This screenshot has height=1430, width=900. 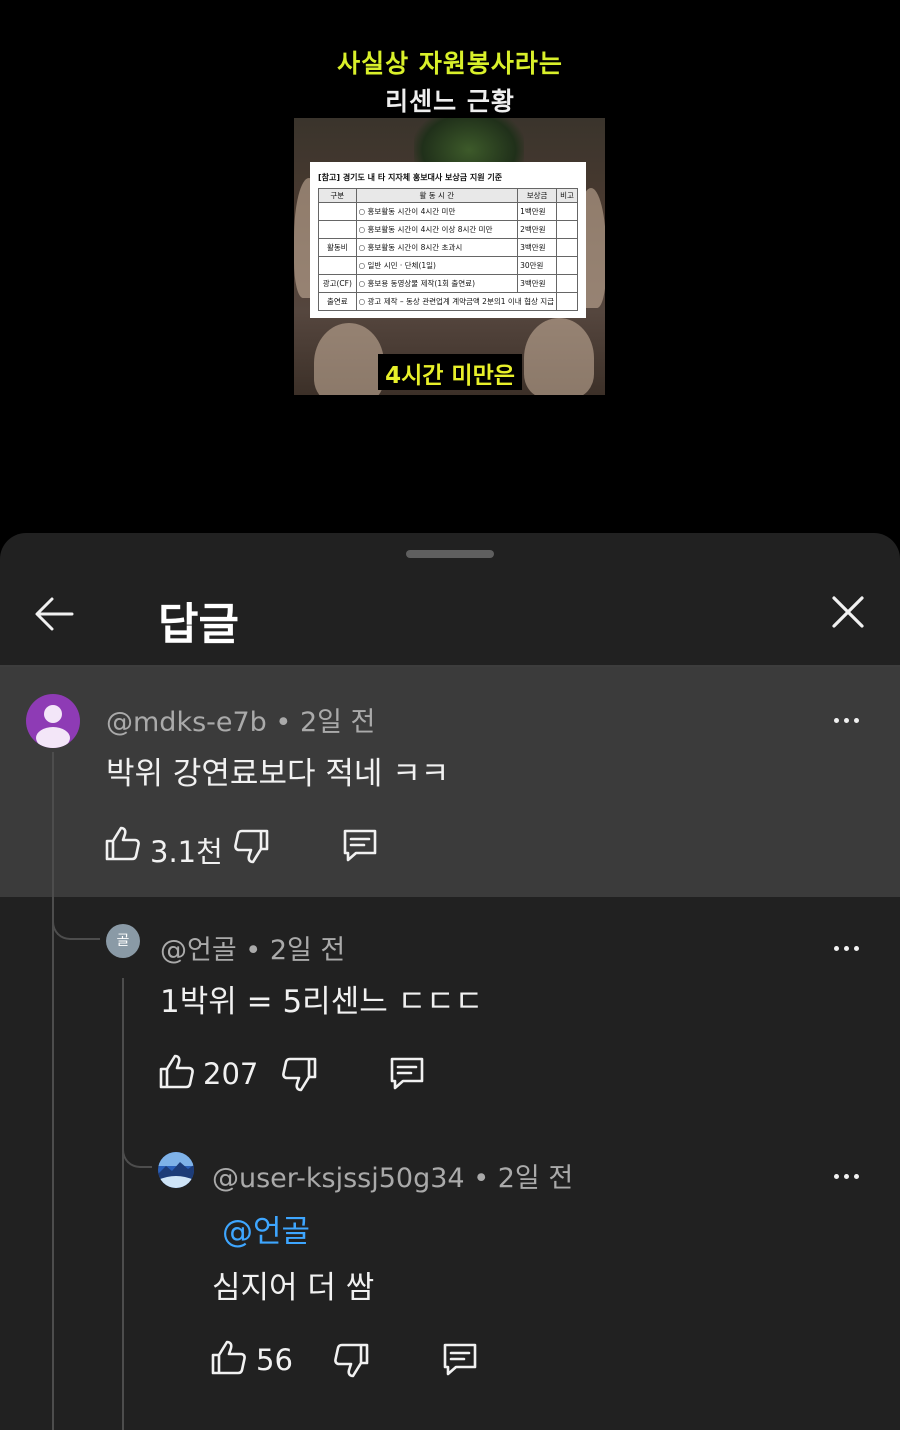 I want to click on table-cell: 30만원, so click(x=537, y=265).